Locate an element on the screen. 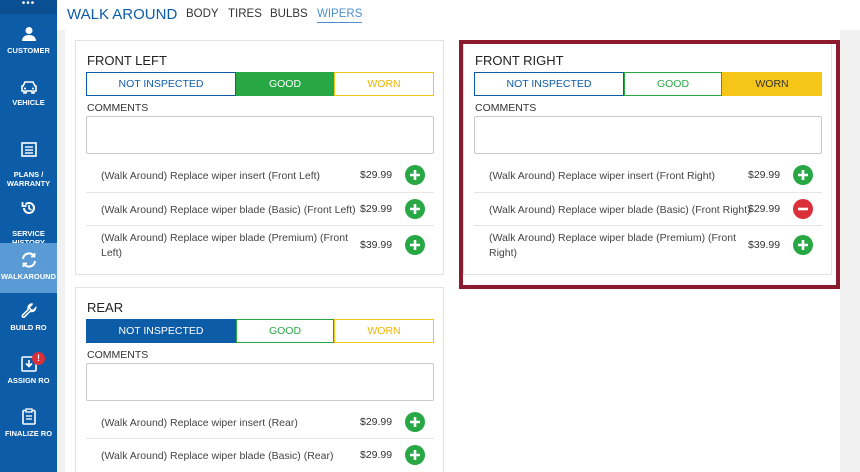 The width and height of the screenshot is (860, 472). top-header: WALK AROUND BODY TIRES BULBS WIPERS is located at coordinates (458, 15).